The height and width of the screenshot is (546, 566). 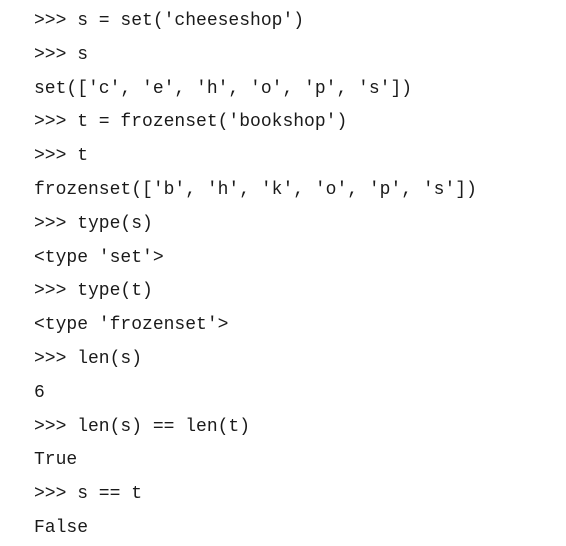 What do you see at coordinates (99, 257) in the screenshot?
I see `output-line: <type 'set'>` at bounding box center [99, 257].